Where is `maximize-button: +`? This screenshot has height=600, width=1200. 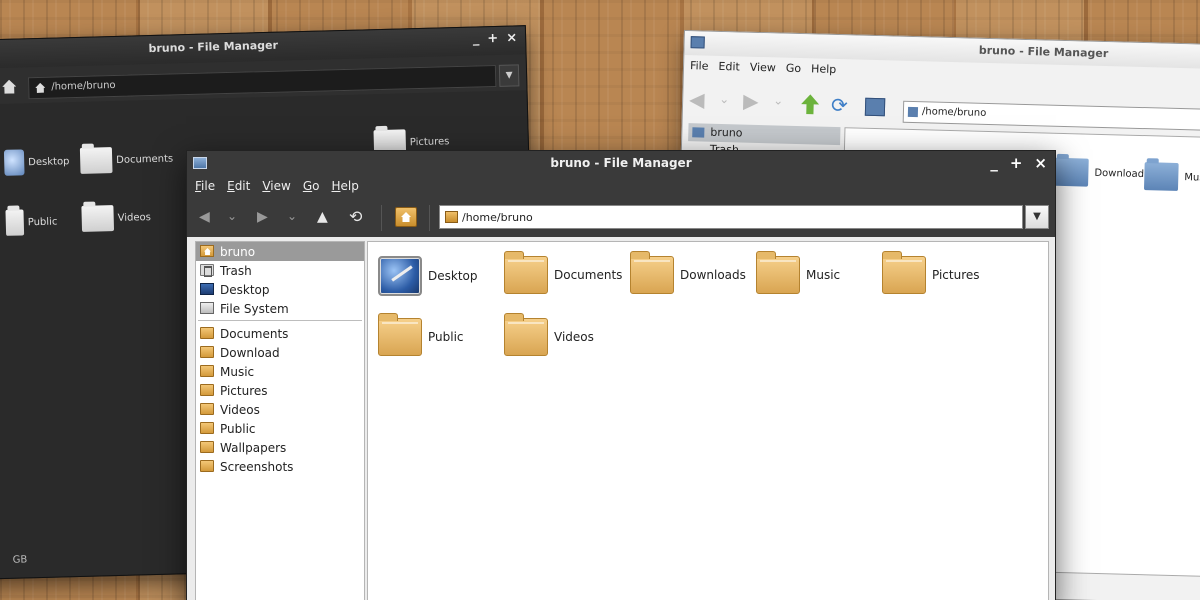 maximize-button: + is located at coordinates (1016, 163).